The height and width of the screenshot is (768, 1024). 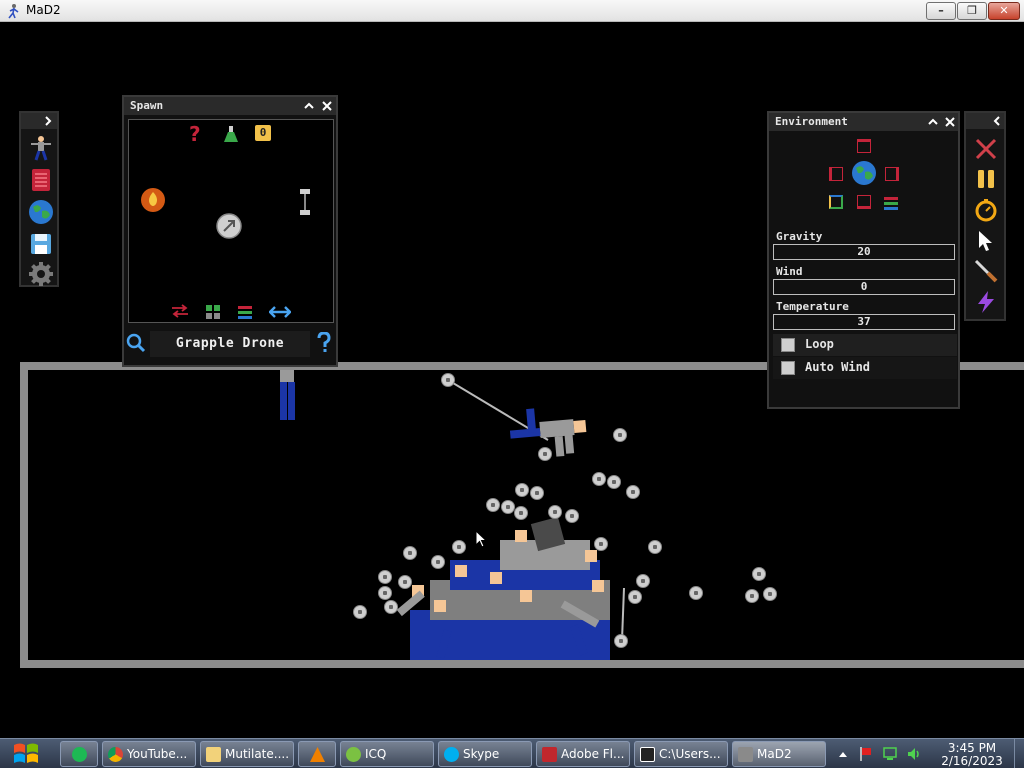 I want to click on loop-option: Loop, so click(x=865, y=345).